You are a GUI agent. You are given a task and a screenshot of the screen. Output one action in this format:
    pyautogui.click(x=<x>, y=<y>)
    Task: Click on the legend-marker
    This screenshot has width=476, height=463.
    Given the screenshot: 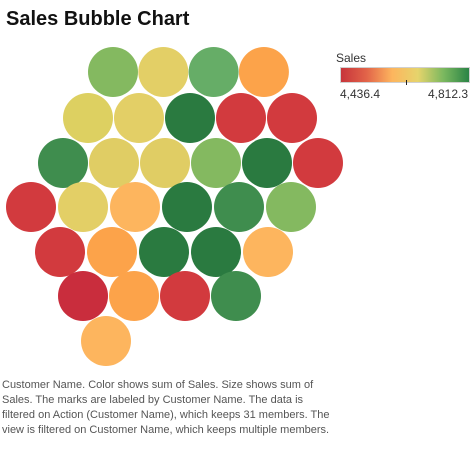 What is the action you would take?
    pyautogui.click(x=406, y=82)
    